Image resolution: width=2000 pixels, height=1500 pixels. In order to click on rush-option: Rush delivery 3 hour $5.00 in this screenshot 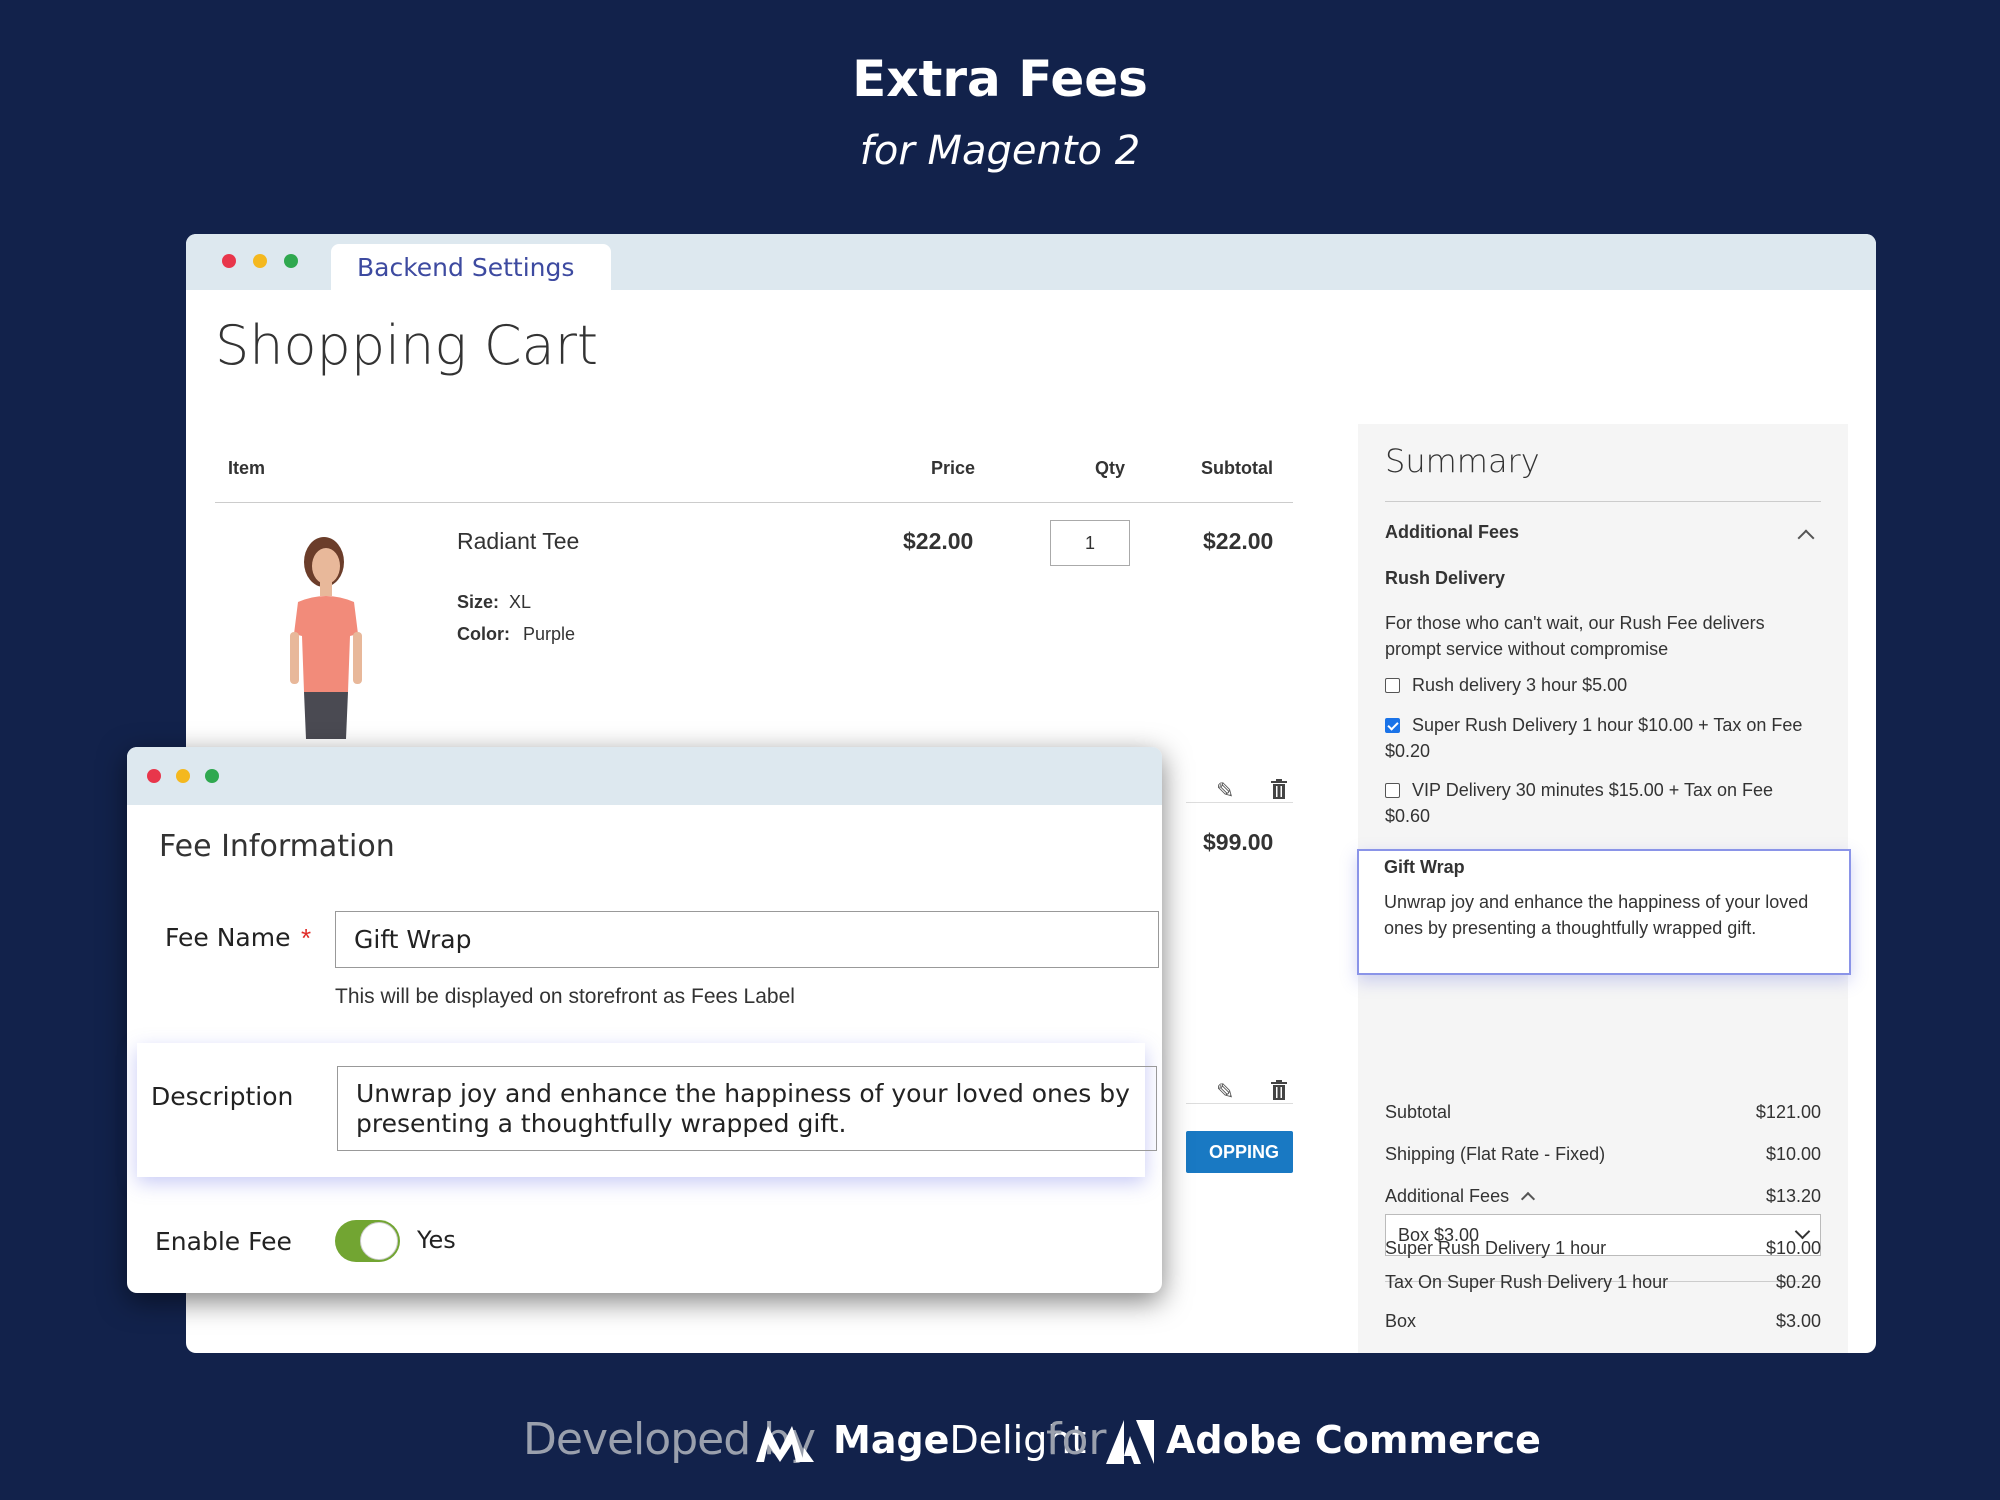, I will do `click(1603, 685)`.